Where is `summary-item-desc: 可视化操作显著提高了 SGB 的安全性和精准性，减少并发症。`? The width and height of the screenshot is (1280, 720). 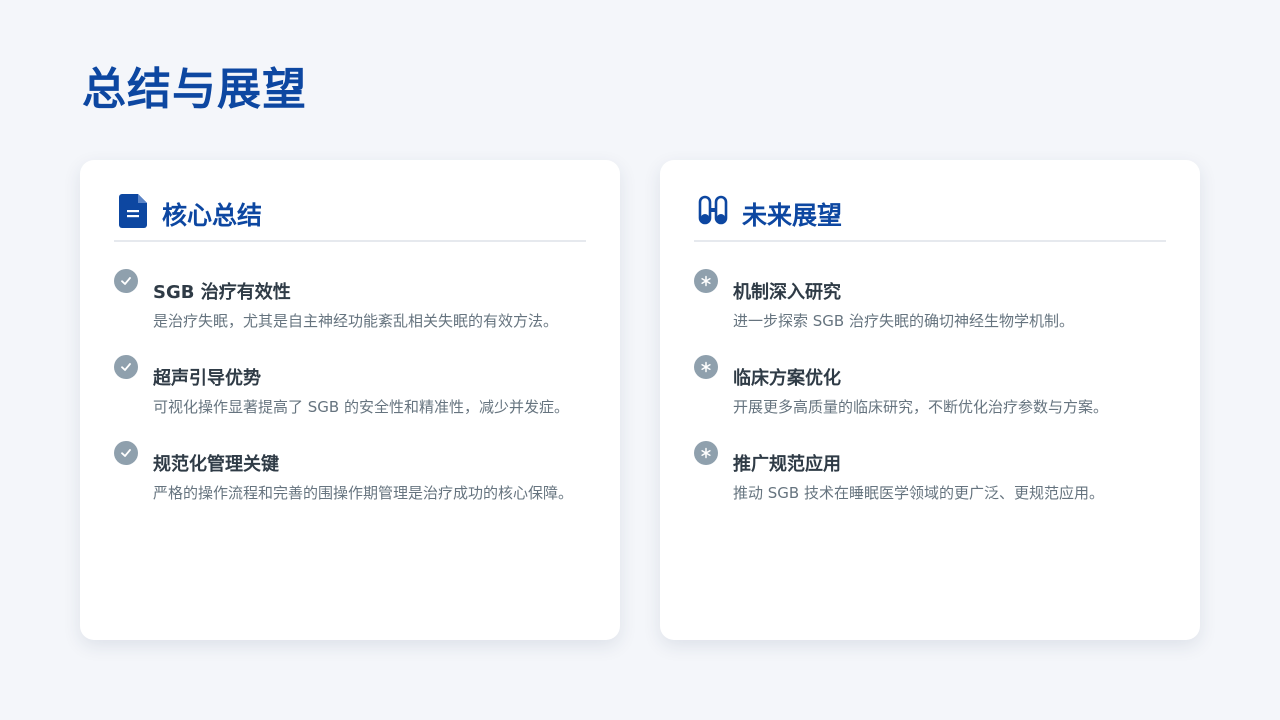
summary-item-desc: 可视化操作显著提高了 SGB 的安全性和精准性，减少并发症。 is located at coordinates (361, 407).